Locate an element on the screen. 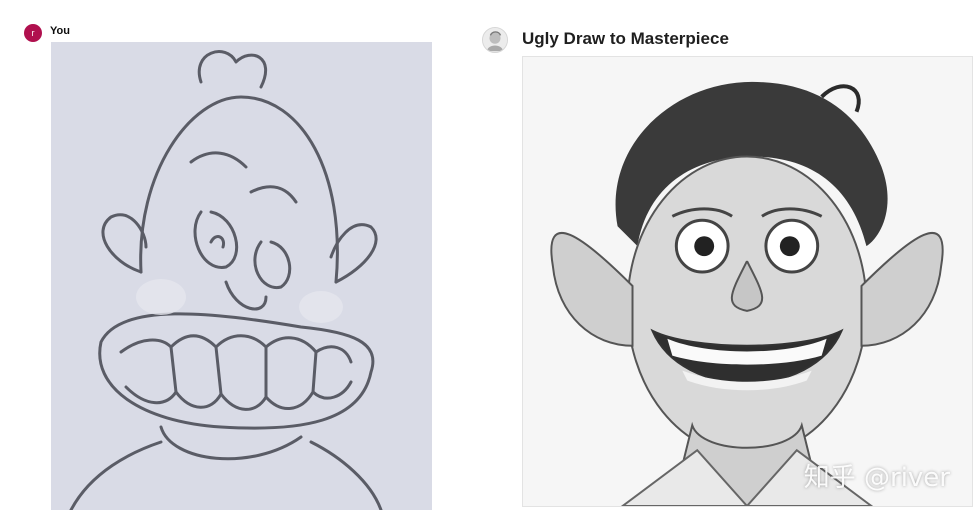 The width and height of the screenshot is (979, 517). gpt-profile-icon is located at coordinates (495, 40).